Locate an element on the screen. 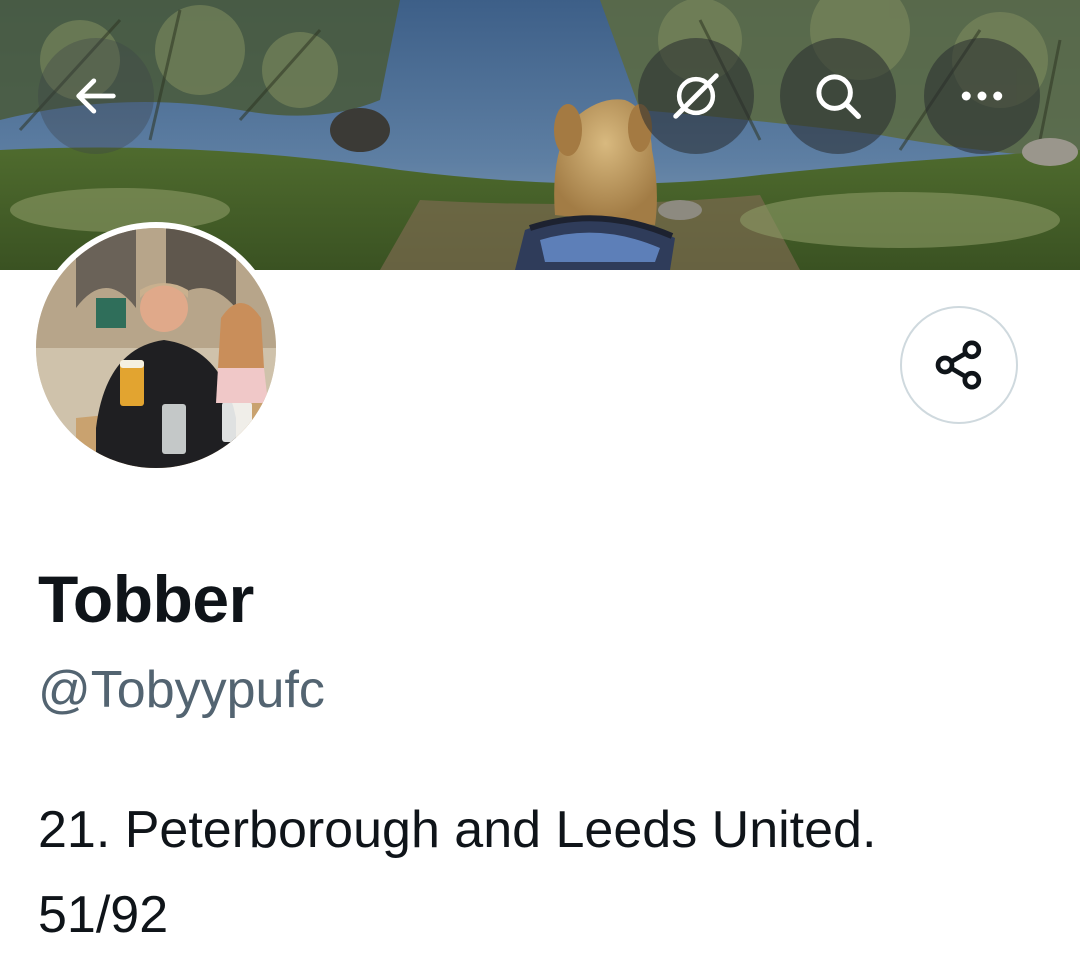 This screenshot has height=962, width=1080. arrow-left-icon is located at coordinates (96, 96).